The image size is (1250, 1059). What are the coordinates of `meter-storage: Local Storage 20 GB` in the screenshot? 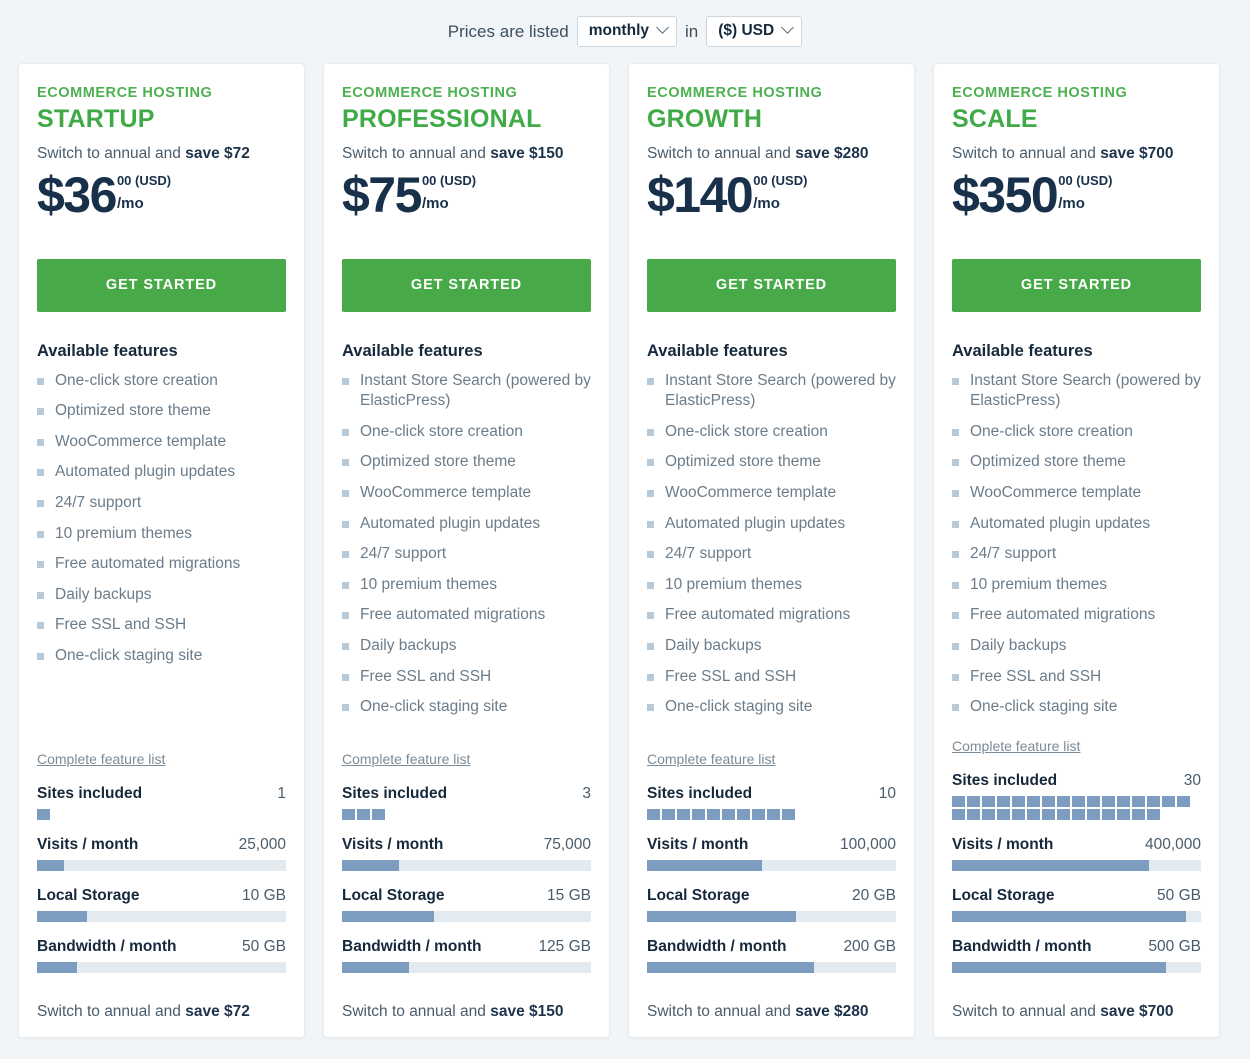 It's located at (771, 904).